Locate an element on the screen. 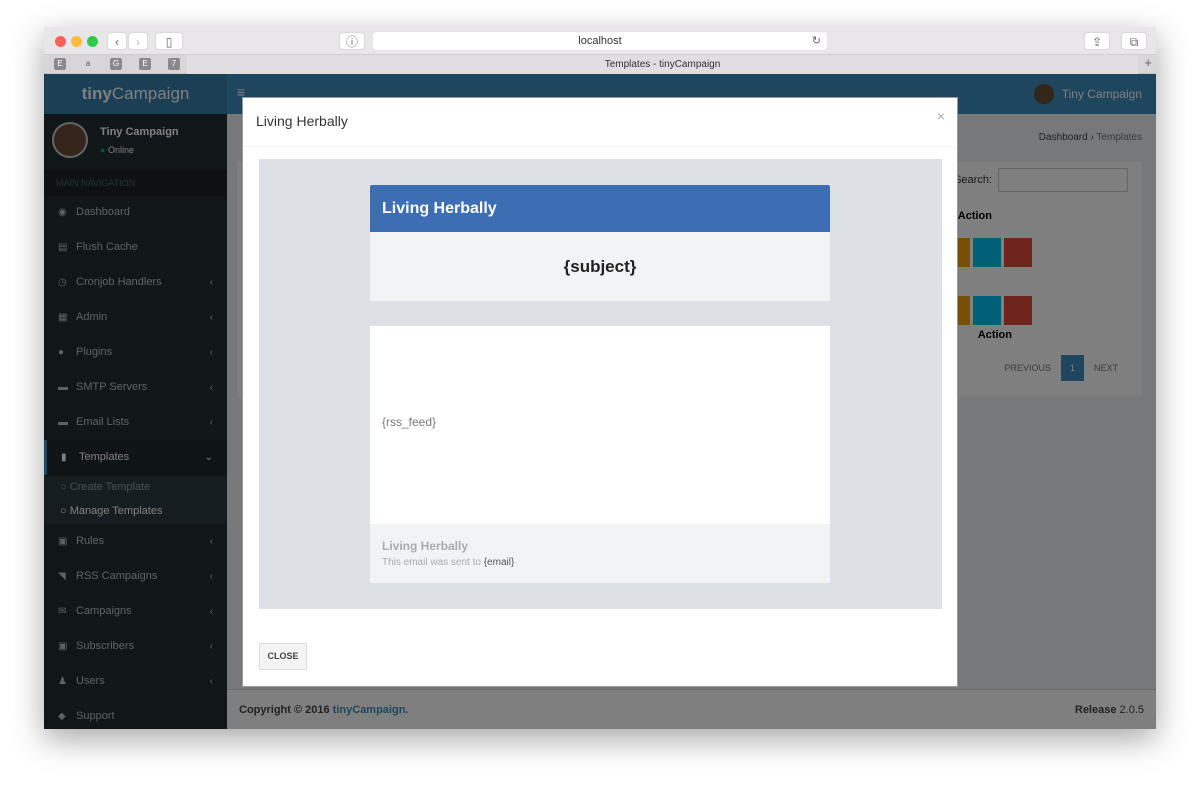 The image size is (1200, 793). email-footer-text: This email was sent to is located at coordinates (433, 562).